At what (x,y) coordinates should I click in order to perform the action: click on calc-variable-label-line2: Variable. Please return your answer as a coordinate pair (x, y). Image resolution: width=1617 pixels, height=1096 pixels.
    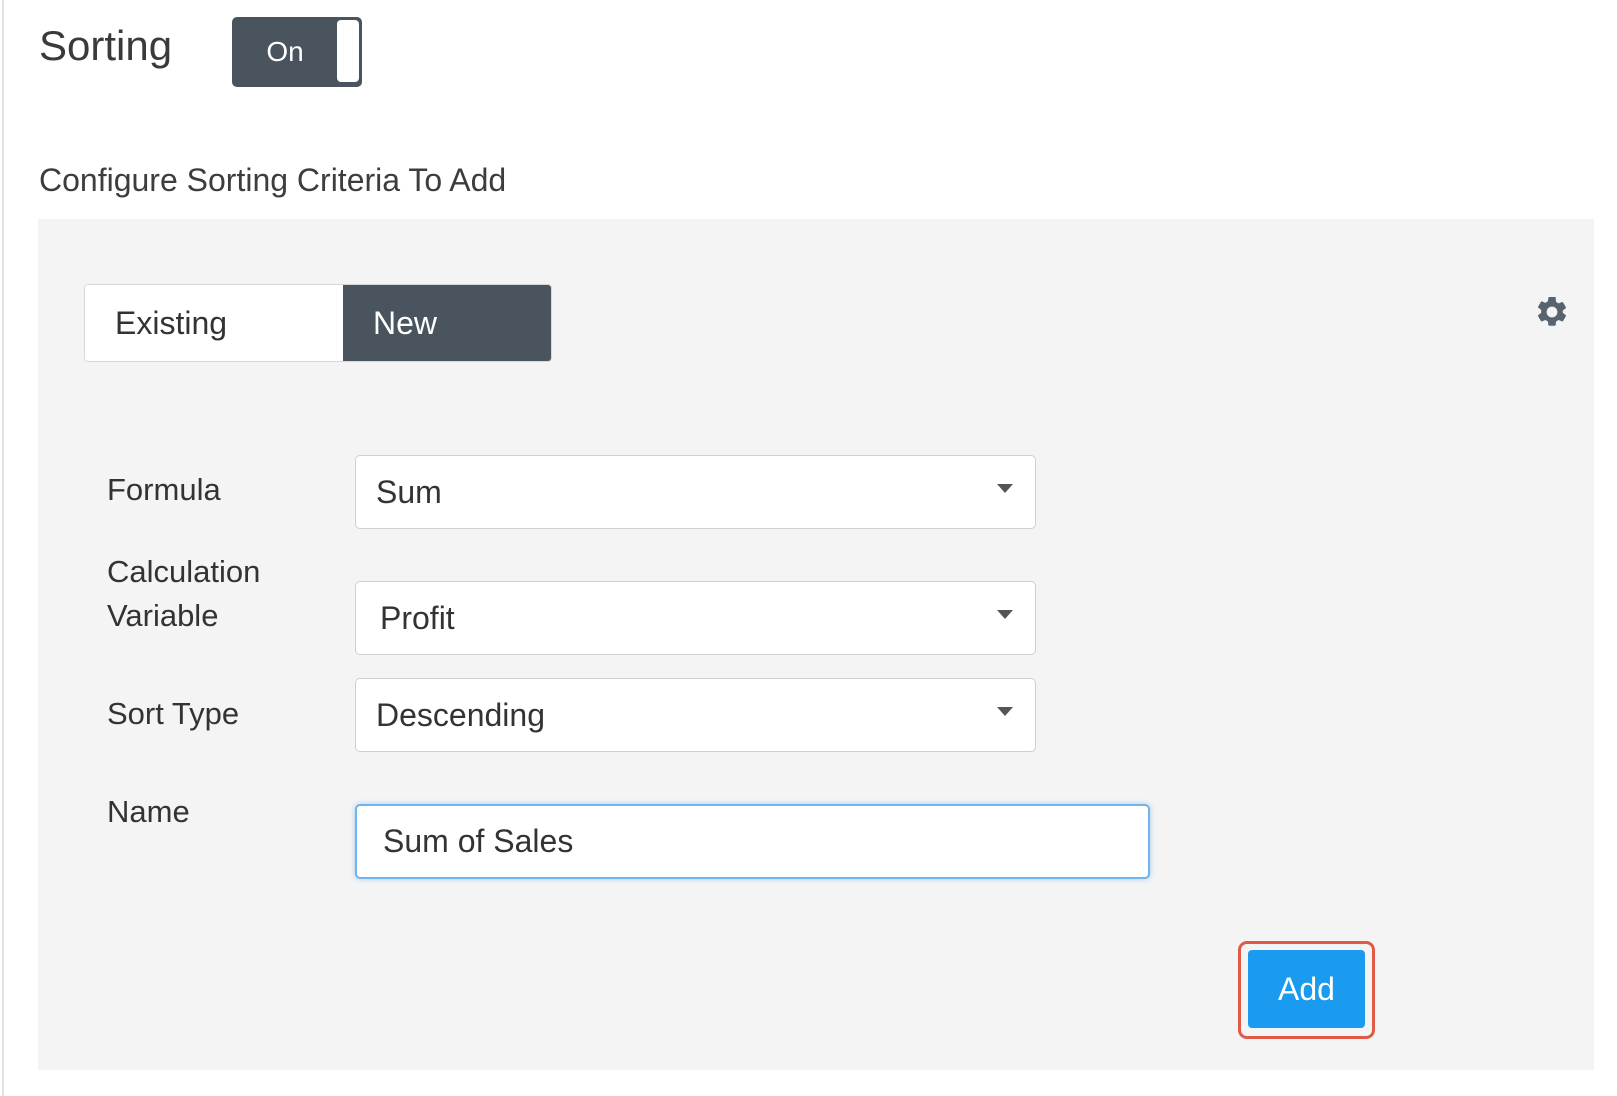
    Looking at the image, I should click on (163, 615).